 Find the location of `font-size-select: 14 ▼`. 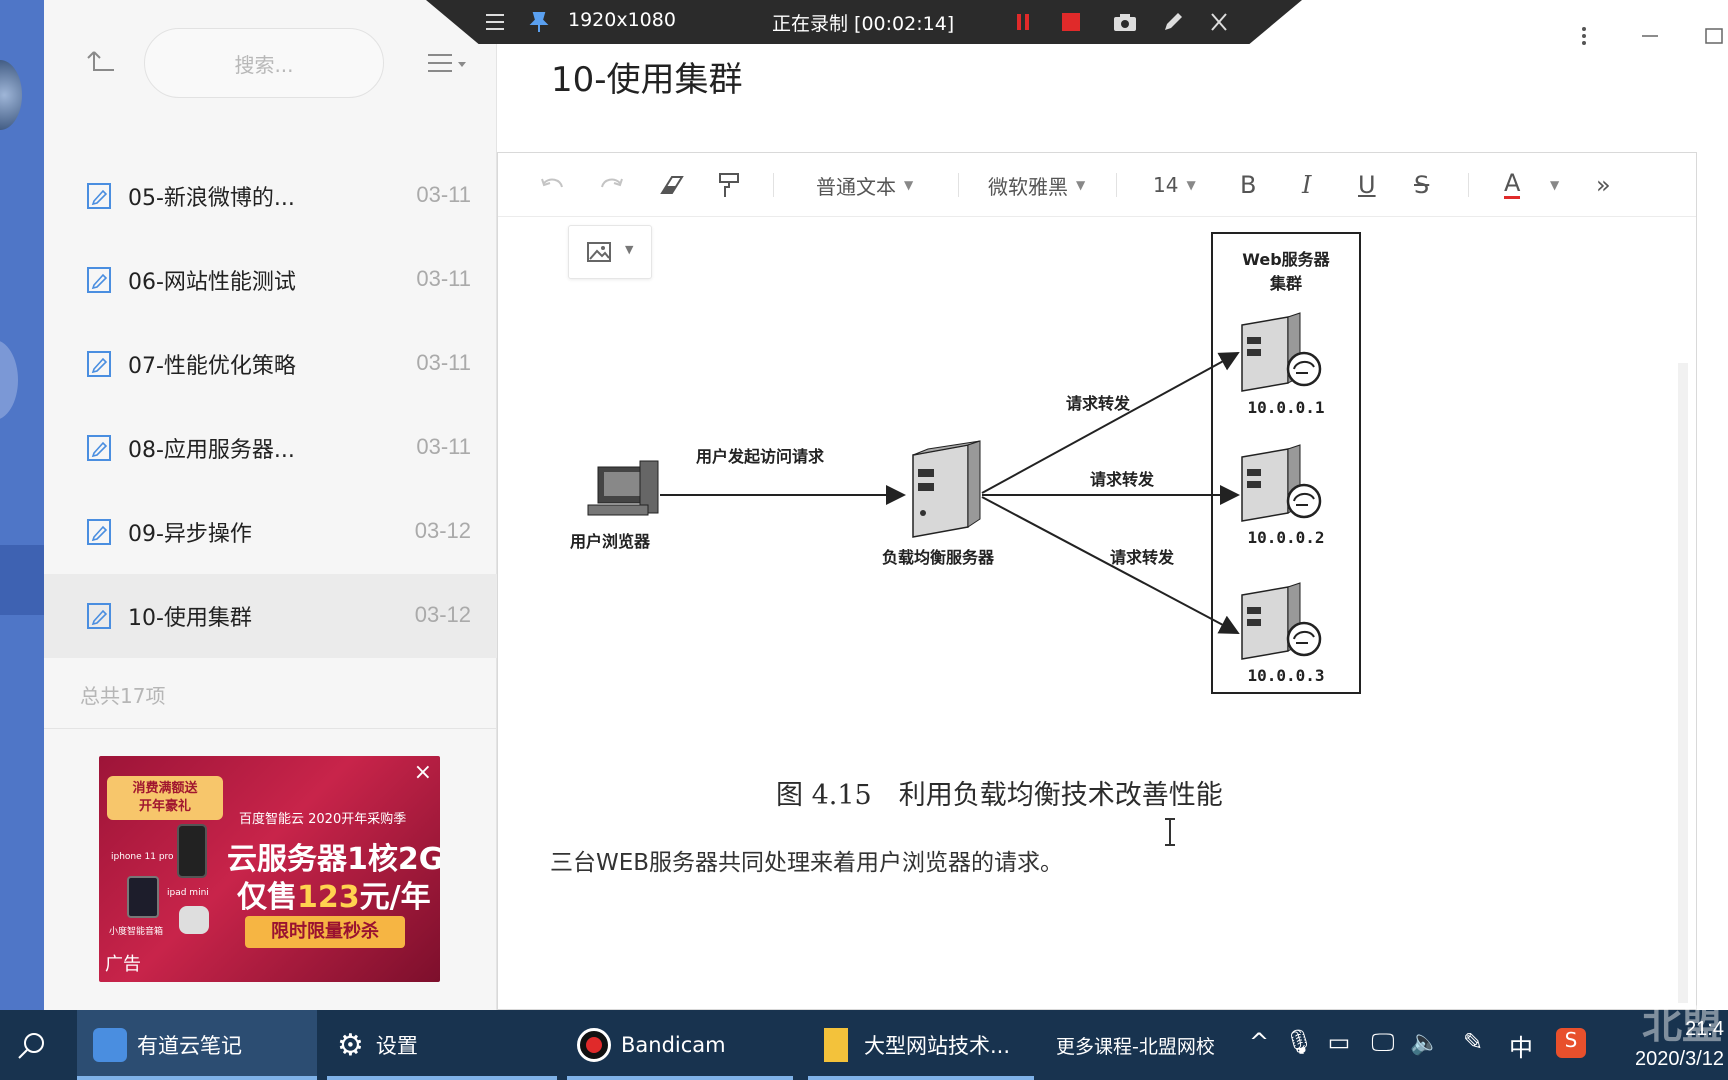

font-size-select: 14 ▼ is located at coordinates (1174, 185).